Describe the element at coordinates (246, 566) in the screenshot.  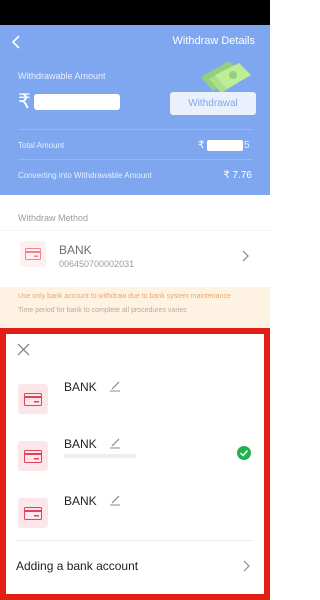
I see `chevron-right-icon` at that location.